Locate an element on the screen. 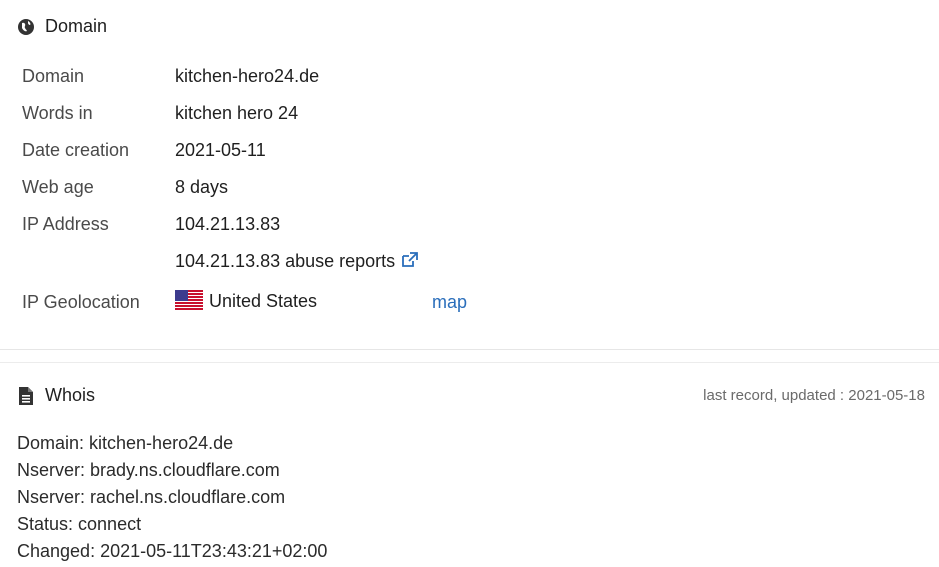 The image size is (939, 567). globe-icon is located at coordinates (26, 27).